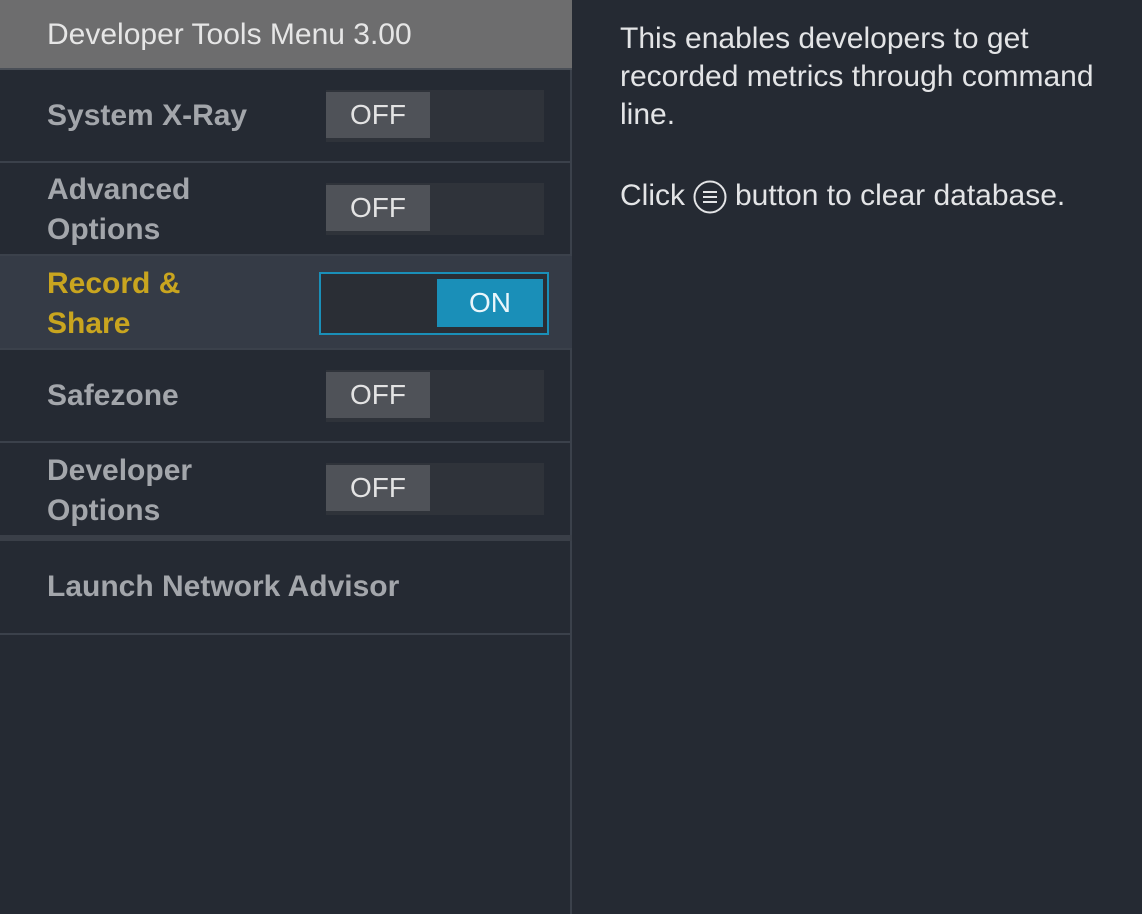 The width and height of the screenshot is (1142, 914). Describe the element at coordinates (223, 586) in the screenshot. I see `menu-item-label: Launch Network Advisor` at that location.